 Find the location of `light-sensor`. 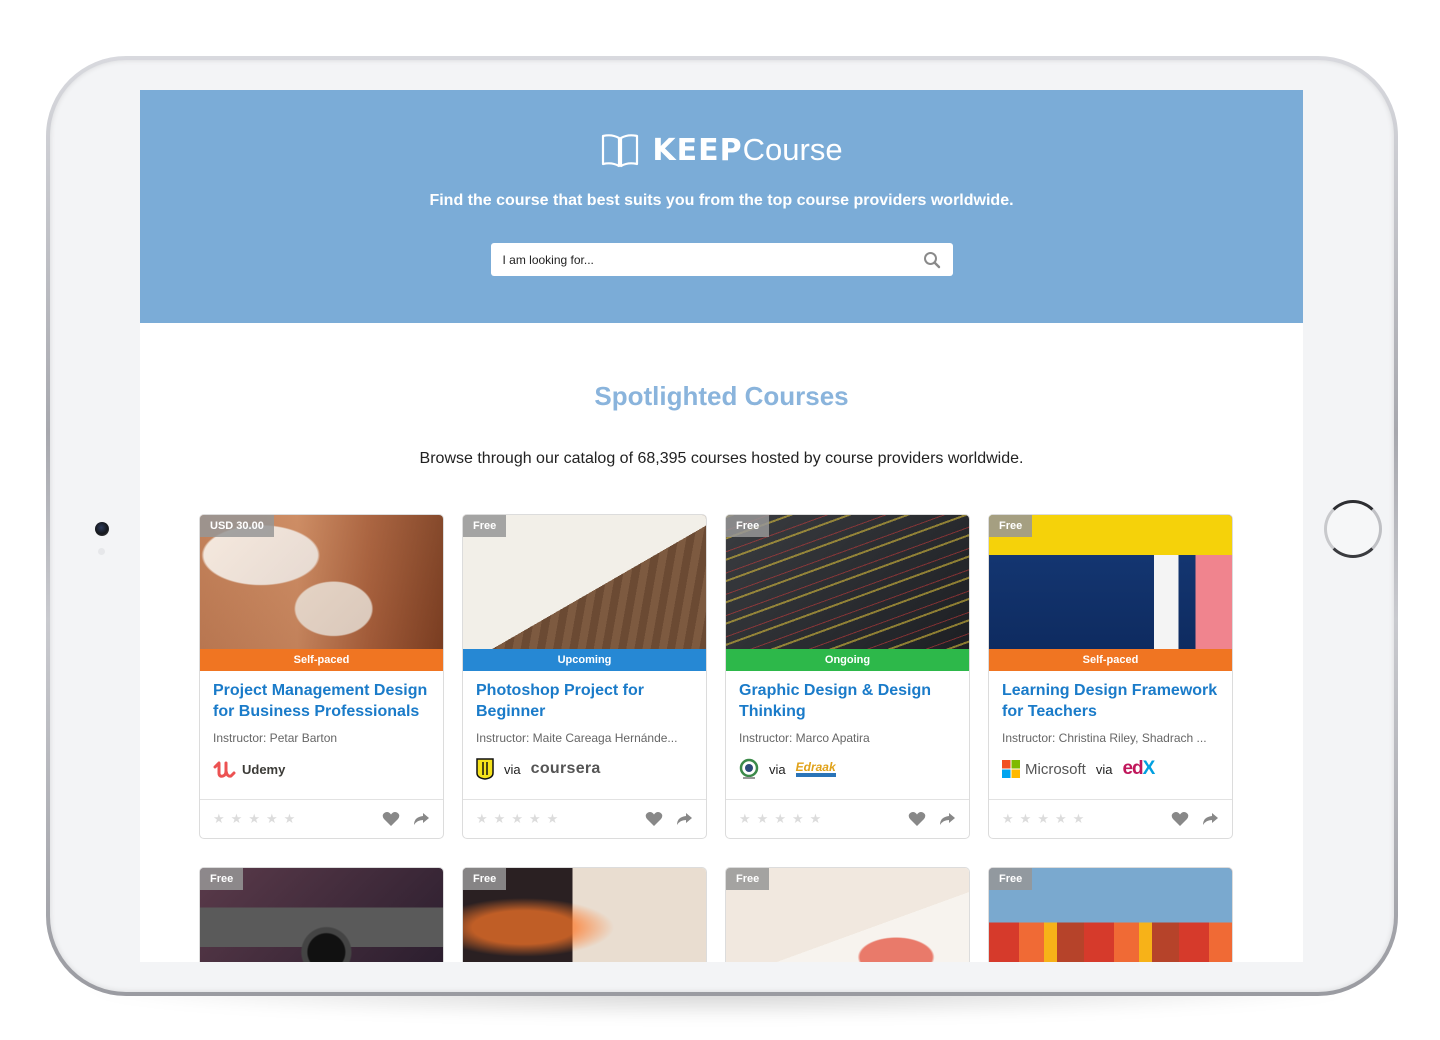

light-sensor is located at coordinates (101, 551).